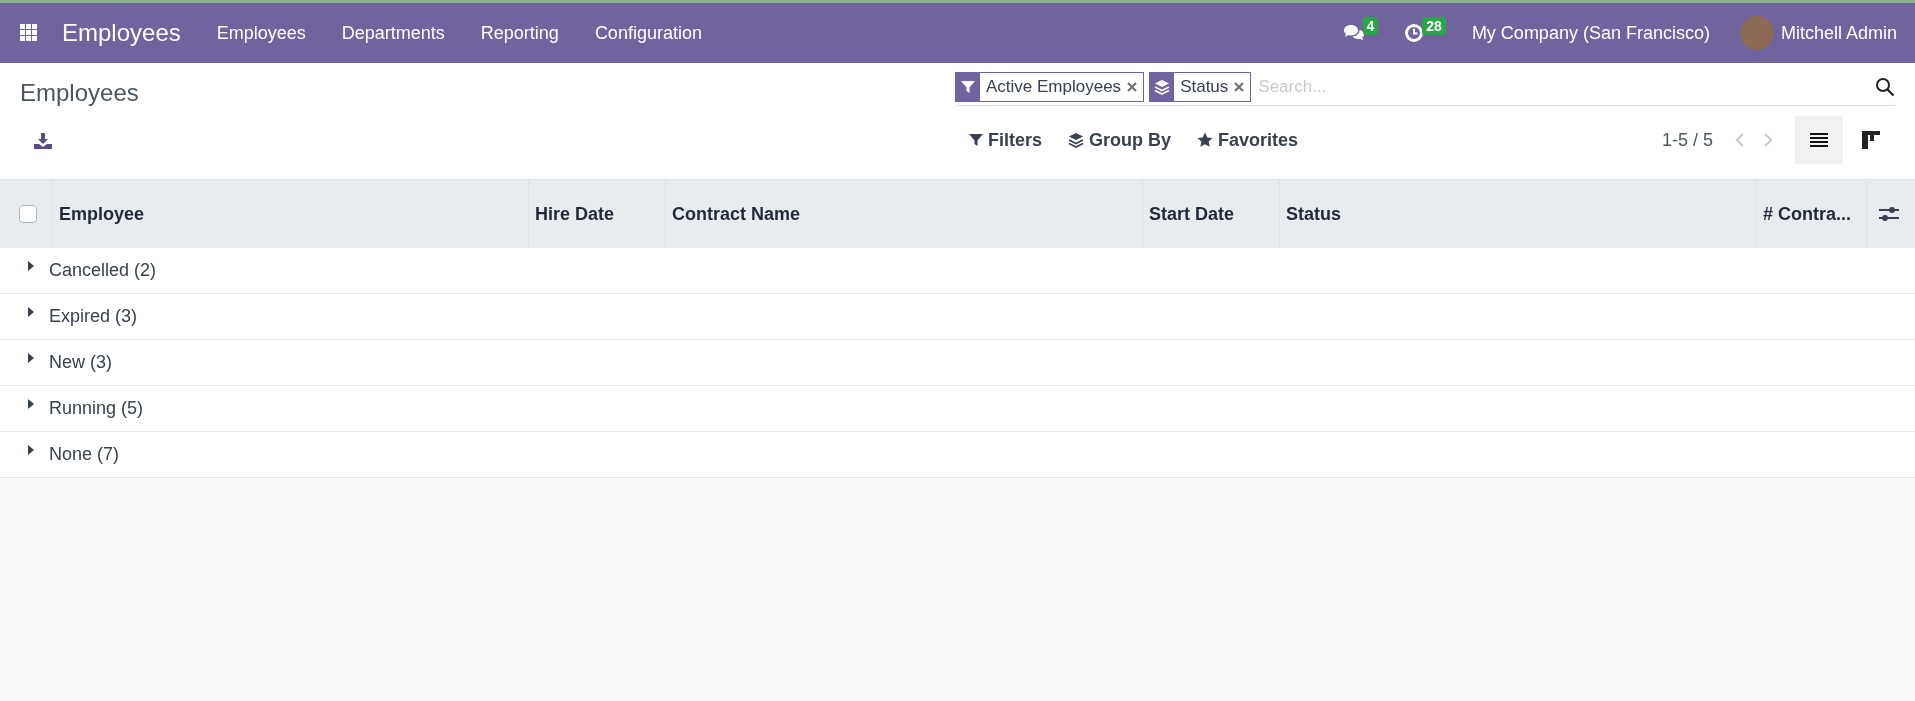 The height and width of the screenshot is (701, 1915). Describe the element at coordinates (648, 33) in the screenshot. I see `menu-item: Configuration` at that location.